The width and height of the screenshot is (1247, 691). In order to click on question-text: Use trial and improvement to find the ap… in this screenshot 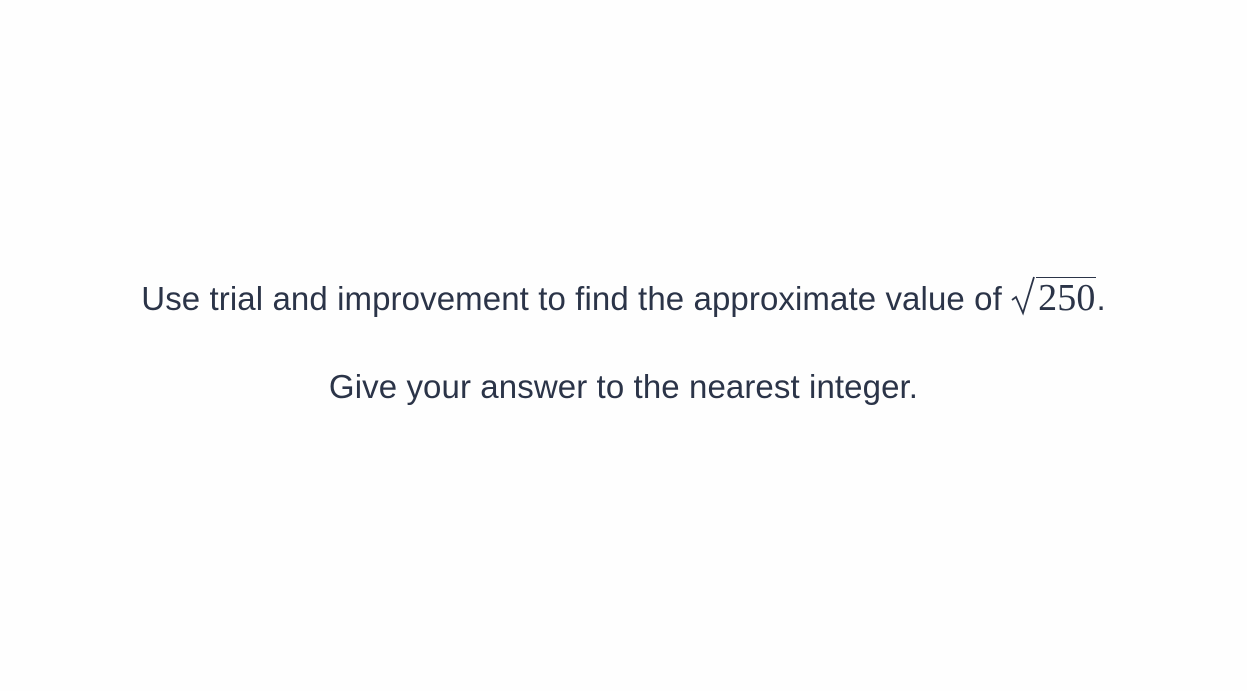, I will do `click(576, 298)`.